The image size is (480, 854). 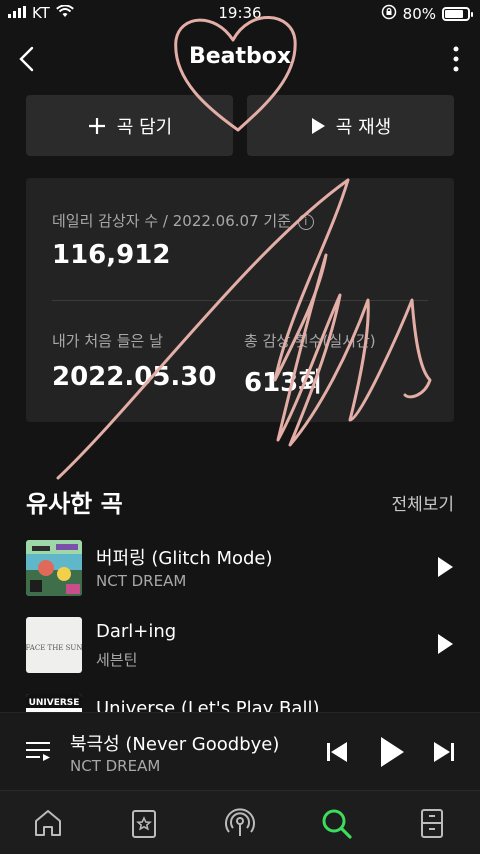 I want to click on see-all-link: 전체보기, so click(x=422, y=502).